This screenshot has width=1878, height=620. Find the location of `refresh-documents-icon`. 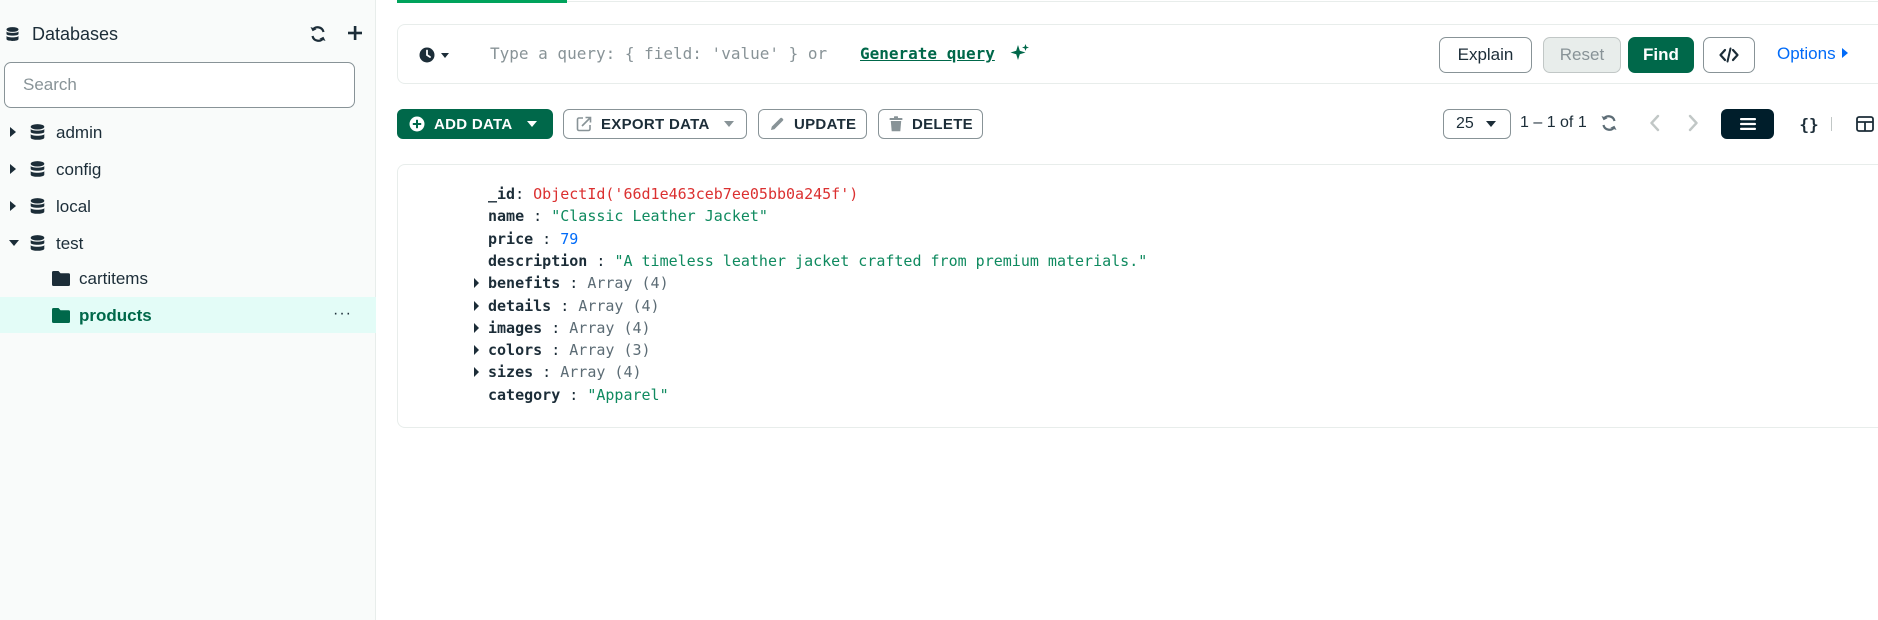

refresh-documents-icon is located at coordinates (1609, 125).